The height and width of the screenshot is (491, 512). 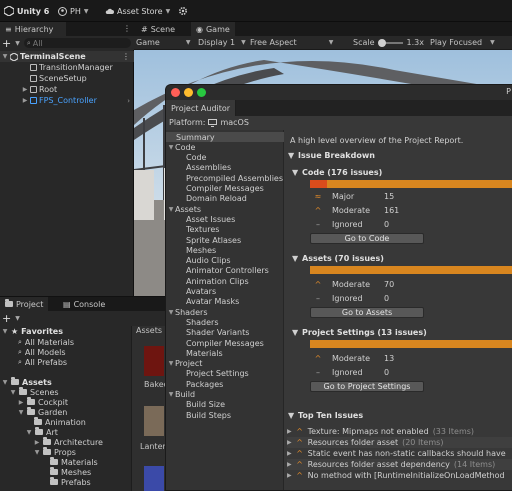 What do you see at coordinates (225, 219) in the screenshot?
I see `nav-item: Asset Issues` at bounding box center [225, 219].